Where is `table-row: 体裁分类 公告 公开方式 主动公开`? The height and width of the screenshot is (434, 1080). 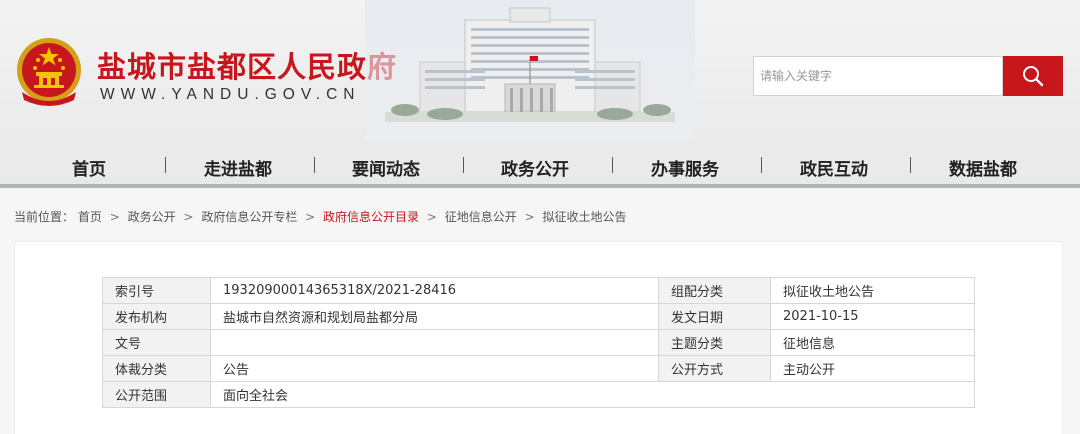
table-row: 体裁分类 公告 公开方式 主动公开 is located at coordinates (538, 368).